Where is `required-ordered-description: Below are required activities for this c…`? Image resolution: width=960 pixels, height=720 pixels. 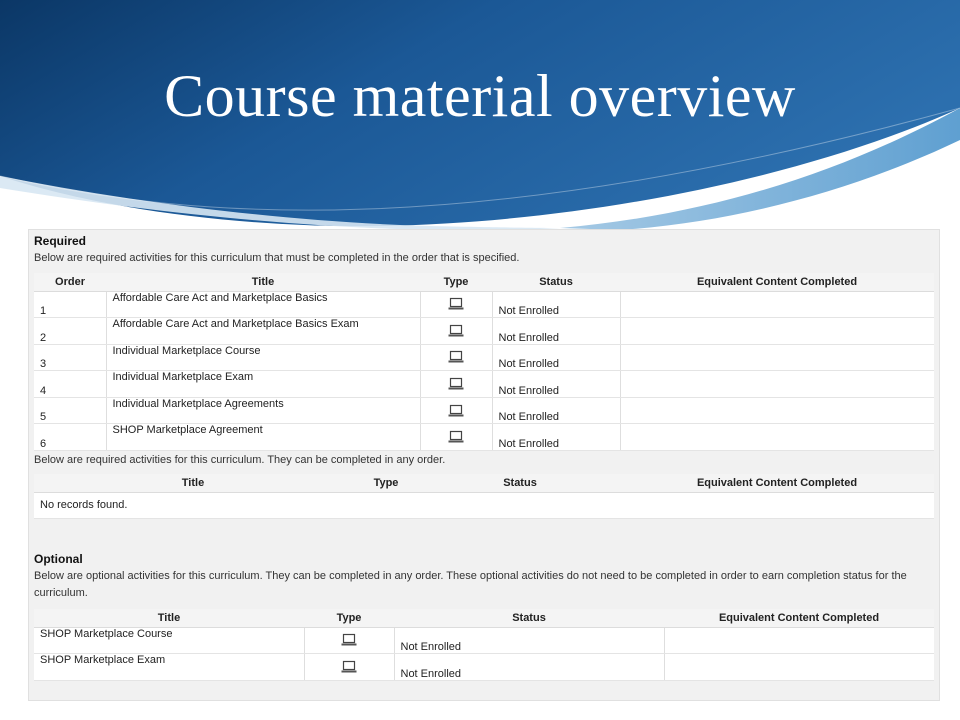 required-ordered-description: Below are required activities for this c… is located at coordinates (277, 258).